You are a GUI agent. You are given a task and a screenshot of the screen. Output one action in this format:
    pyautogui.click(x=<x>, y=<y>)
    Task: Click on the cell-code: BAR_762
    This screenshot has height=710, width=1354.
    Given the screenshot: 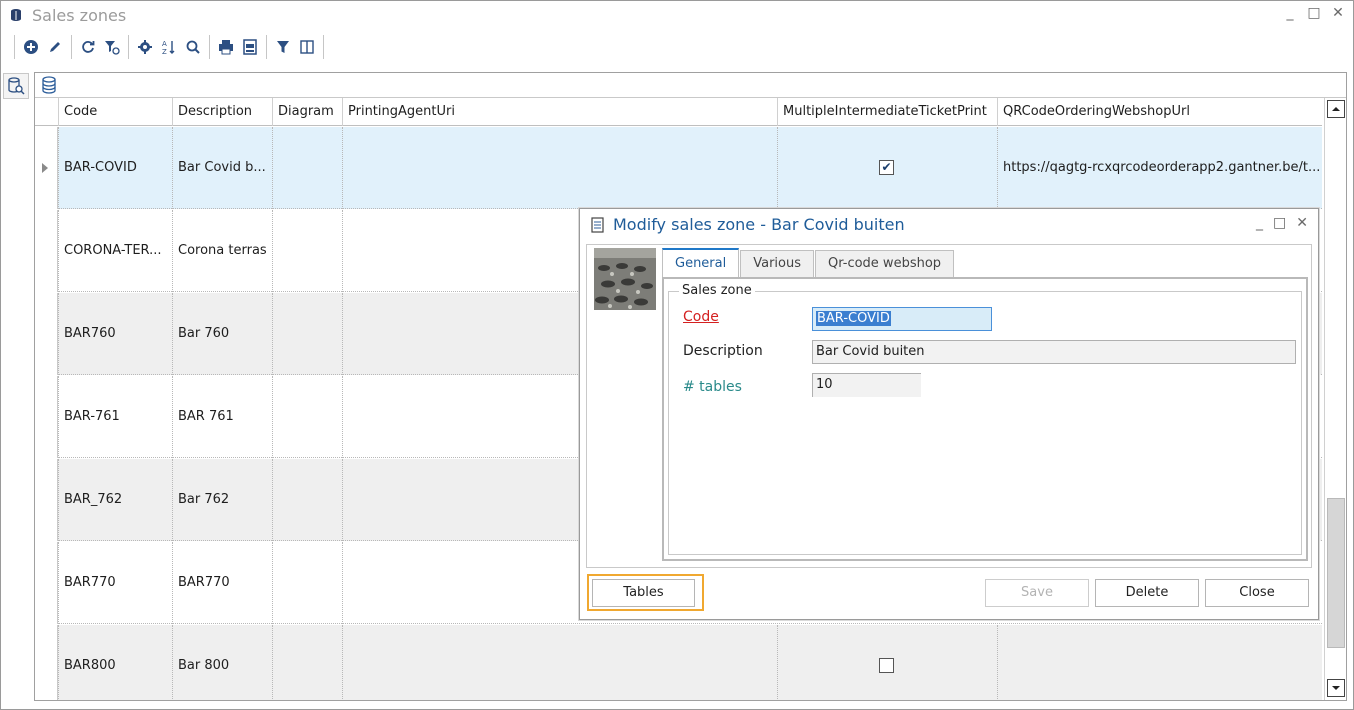 What is the action you would take?
    pyautogui.click(x=115, y=500)
    